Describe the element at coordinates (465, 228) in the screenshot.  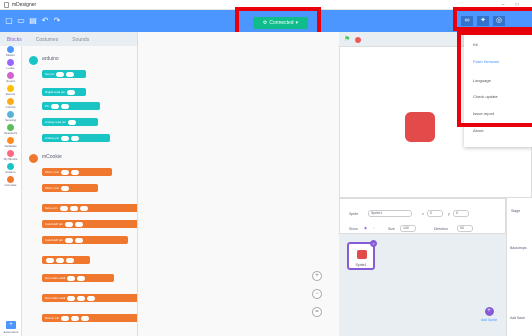
I see `direction-field: 90` at that location.